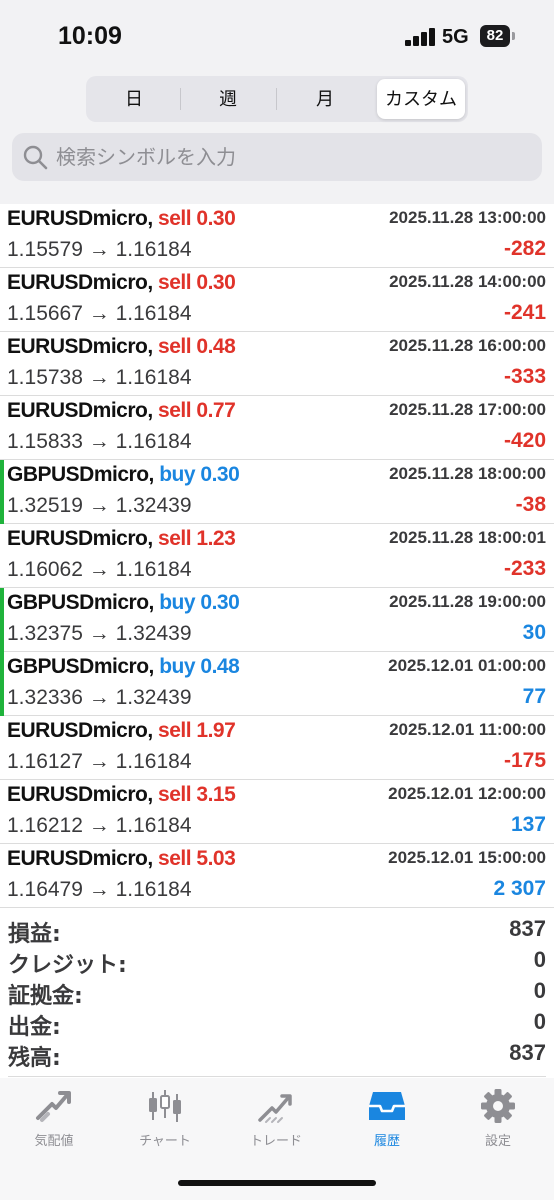  I want to click on trade-symbol: EURUSDmicro, sell 1.97, so click(121, 731).